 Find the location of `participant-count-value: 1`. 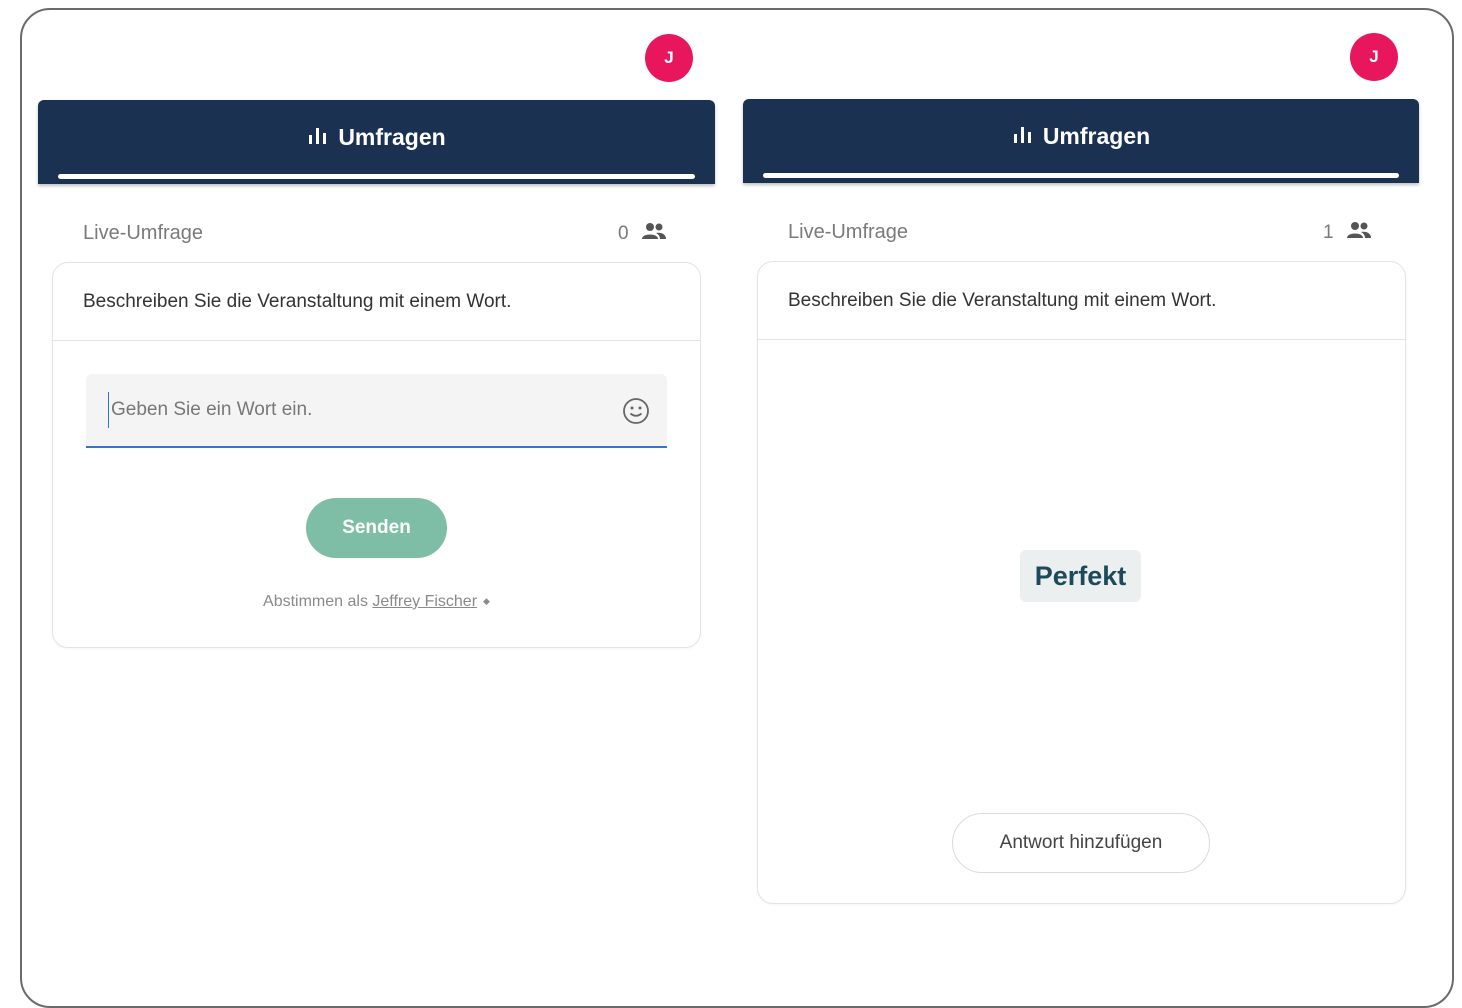

participant-count-value: 1 is located at coordinates (1328, 232).